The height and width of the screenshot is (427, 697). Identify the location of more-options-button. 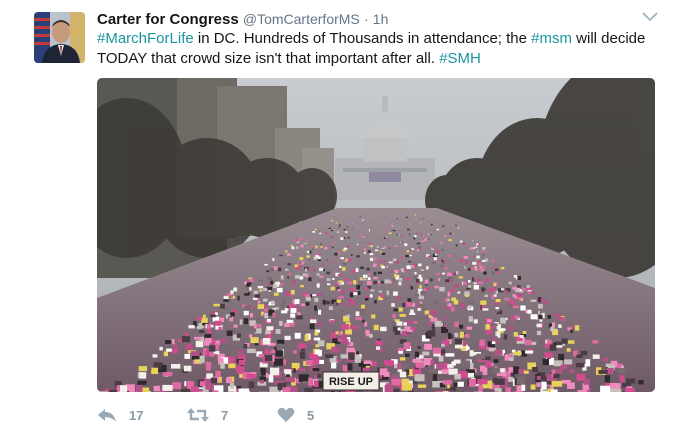
(650, 17).